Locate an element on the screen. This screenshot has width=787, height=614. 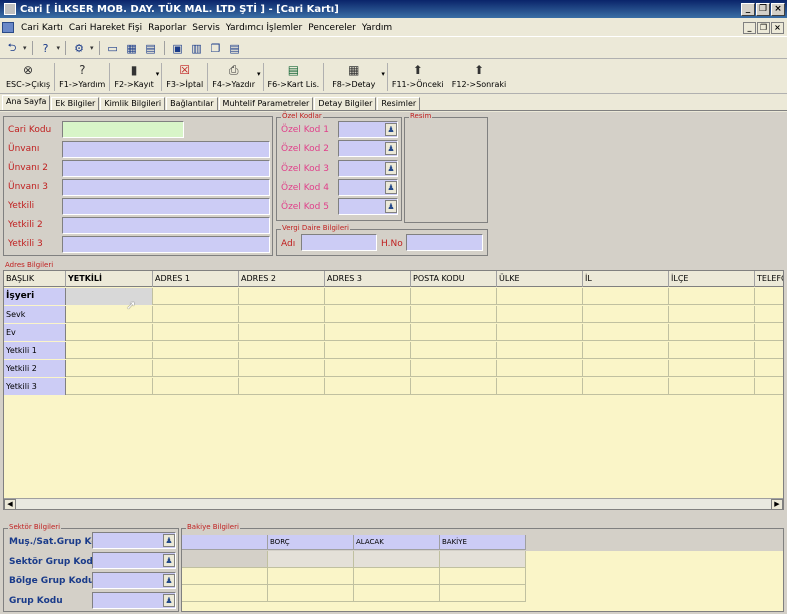
print-button: ⎙ F4->Yazdır is located at coordinates (233, 76).